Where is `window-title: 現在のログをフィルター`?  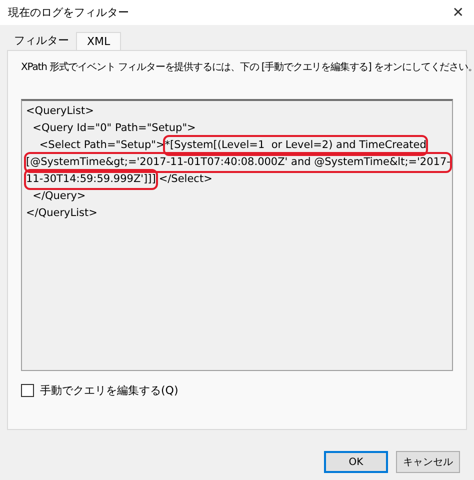 window-title: 現在のログをフィルター is located at coordinates (68, 12).